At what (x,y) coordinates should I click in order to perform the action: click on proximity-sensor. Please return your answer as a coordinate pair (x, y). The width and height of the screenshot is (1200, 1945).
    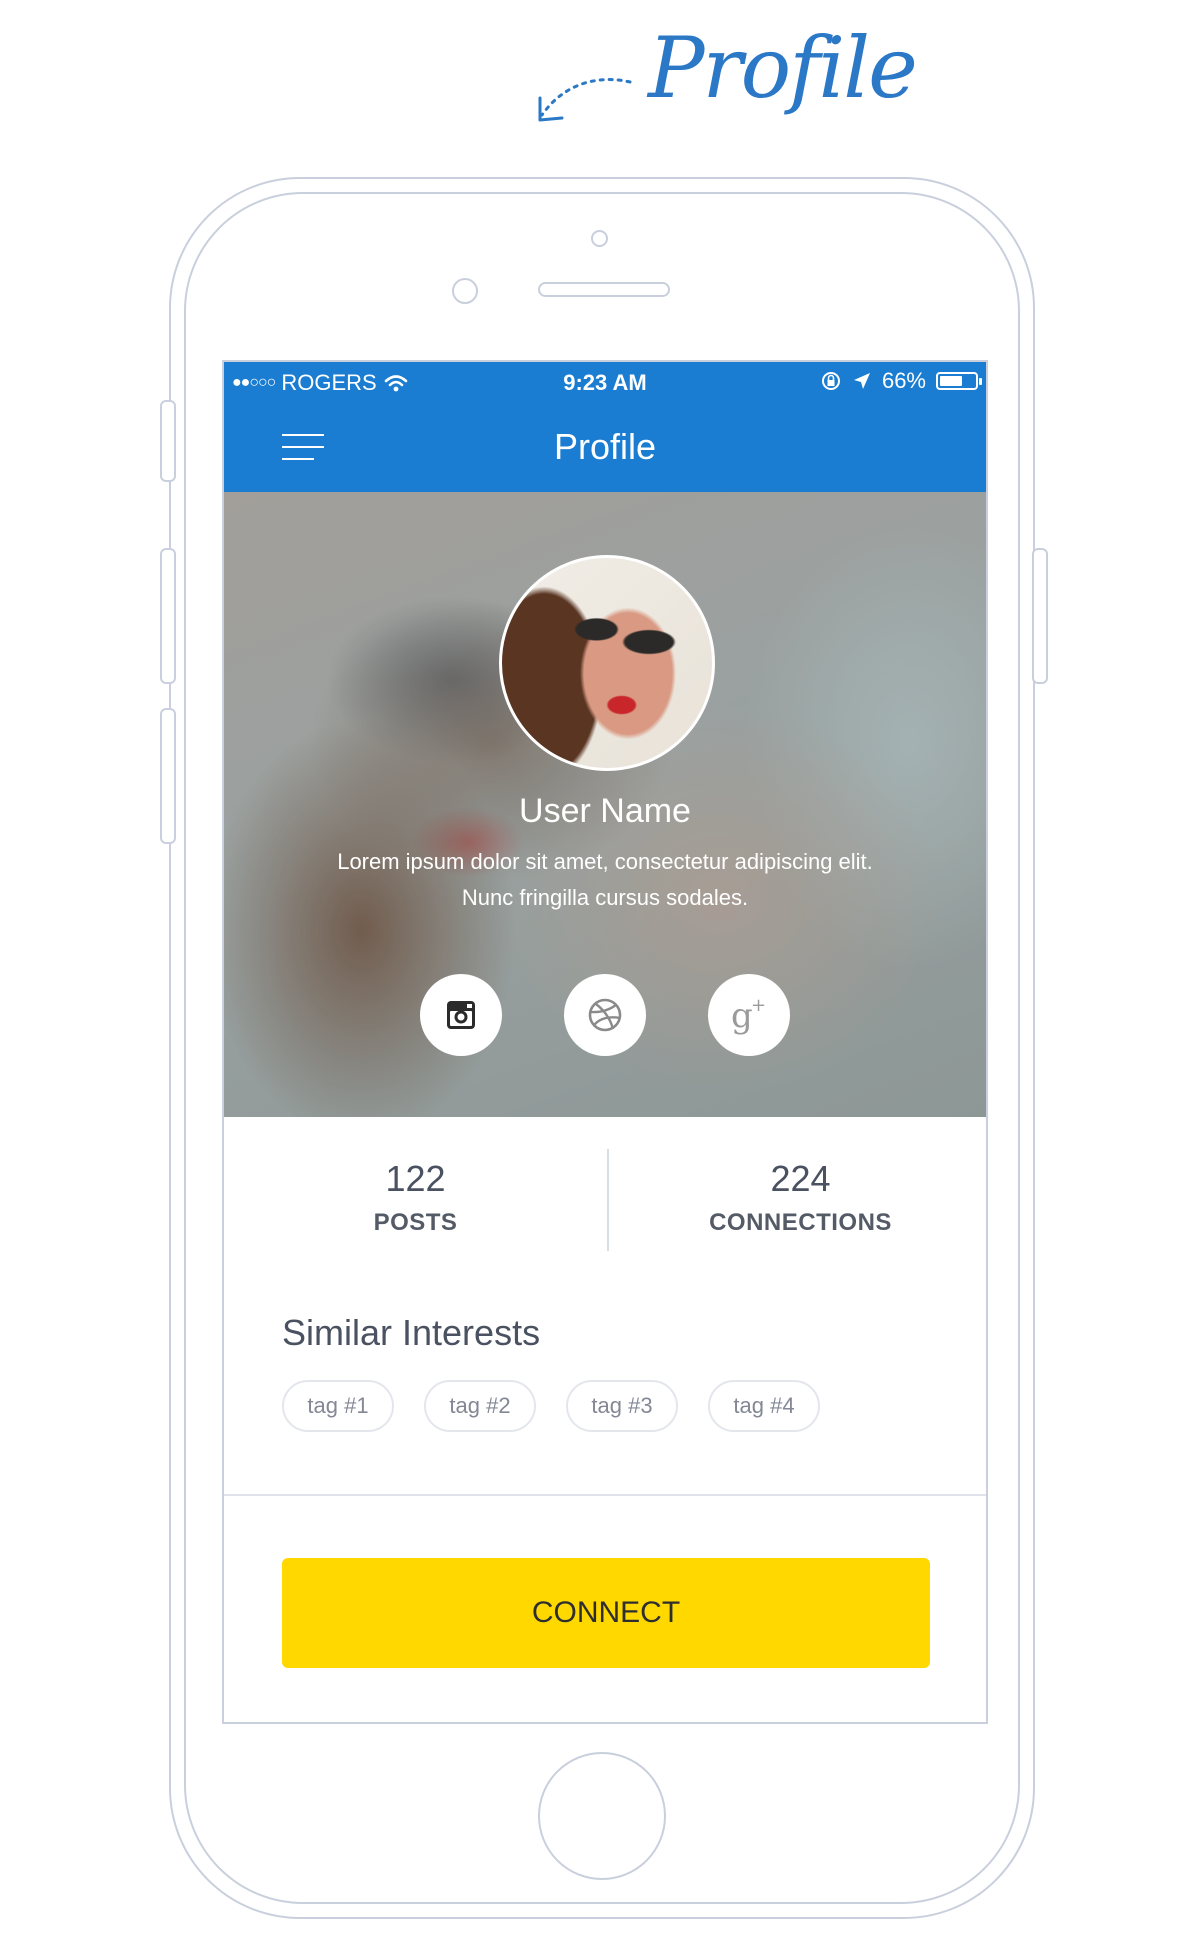
    Looking at the image, I should click on (465, 291).